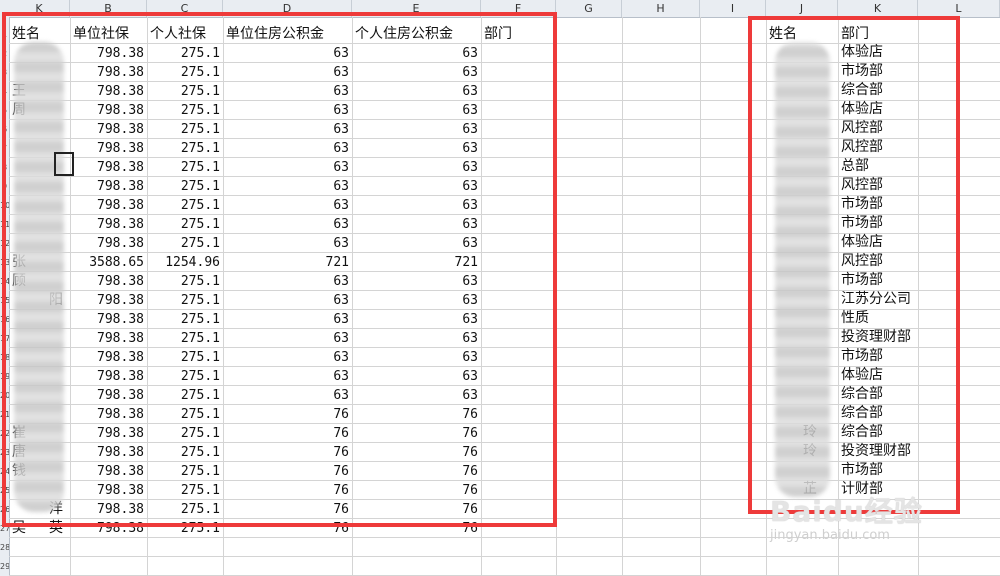 This screenshot has height=576, width=1000. What do you see at coordinates (878, 8) in the screenshot?
I see `column-header: K` at bounding box center [878, 8].